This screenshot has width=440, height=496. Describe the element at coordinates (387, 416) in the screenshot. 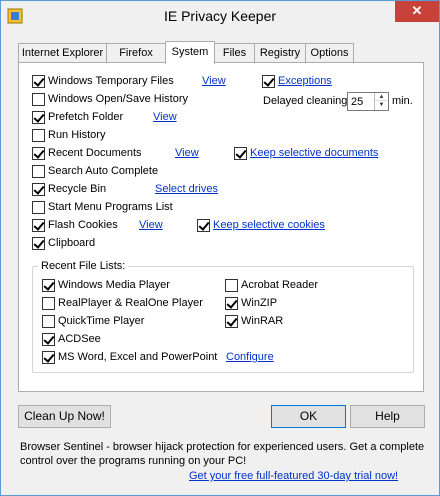

I see `help-button: Help` at that location.